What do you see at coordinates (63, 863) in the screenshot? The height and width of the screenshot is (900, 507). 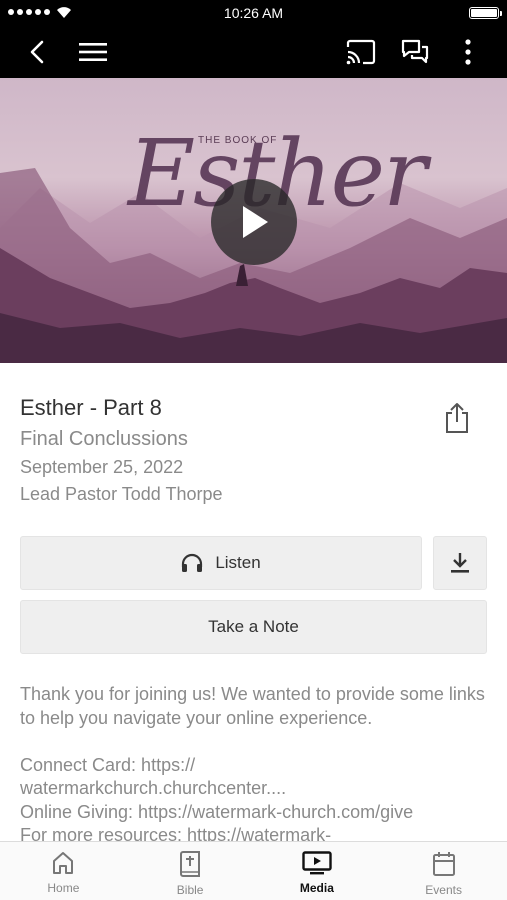 I see `home-icon` at bounding box center [63, 863].